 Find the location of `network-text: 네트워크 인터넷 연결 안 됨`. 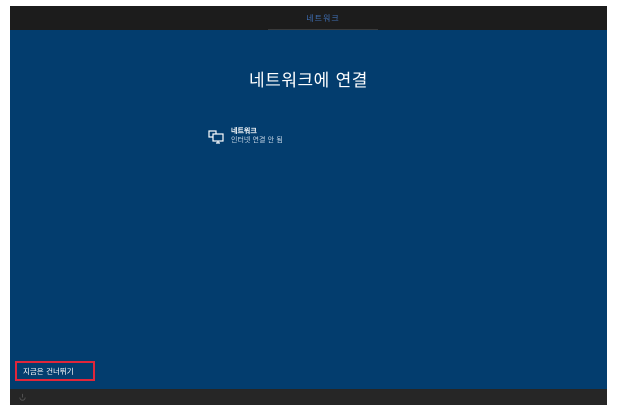

network-text: 네트워크 인터넷 연결 안 됨 is located at coordinates (257, 136).